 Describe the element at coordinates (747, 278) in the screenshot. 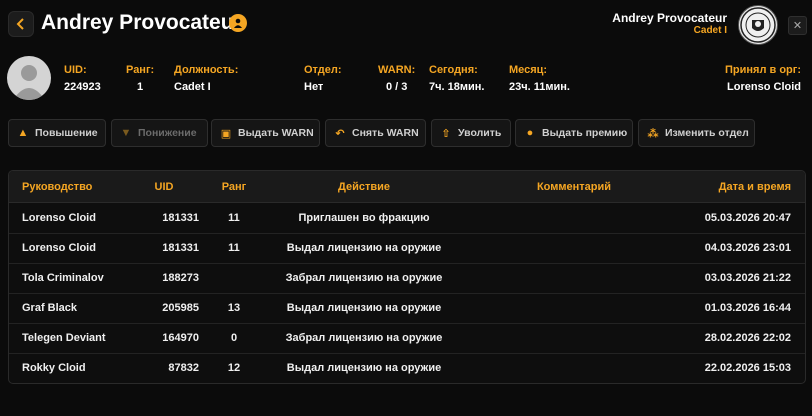

I see `cell-date: 03.03.2026 21:22` at that location.